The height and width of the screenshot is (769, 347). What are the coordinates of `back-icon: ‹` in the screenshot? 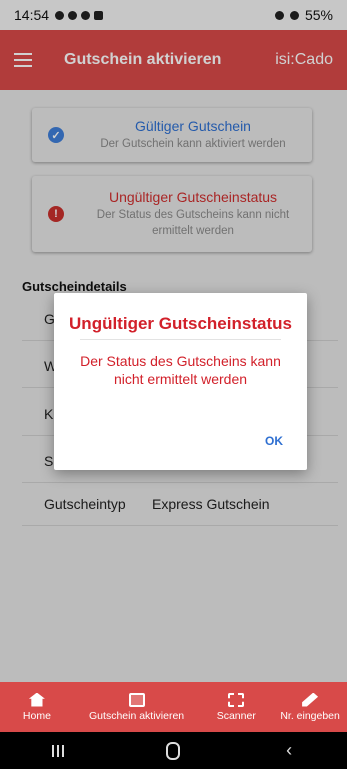 It's located at (289, 750).